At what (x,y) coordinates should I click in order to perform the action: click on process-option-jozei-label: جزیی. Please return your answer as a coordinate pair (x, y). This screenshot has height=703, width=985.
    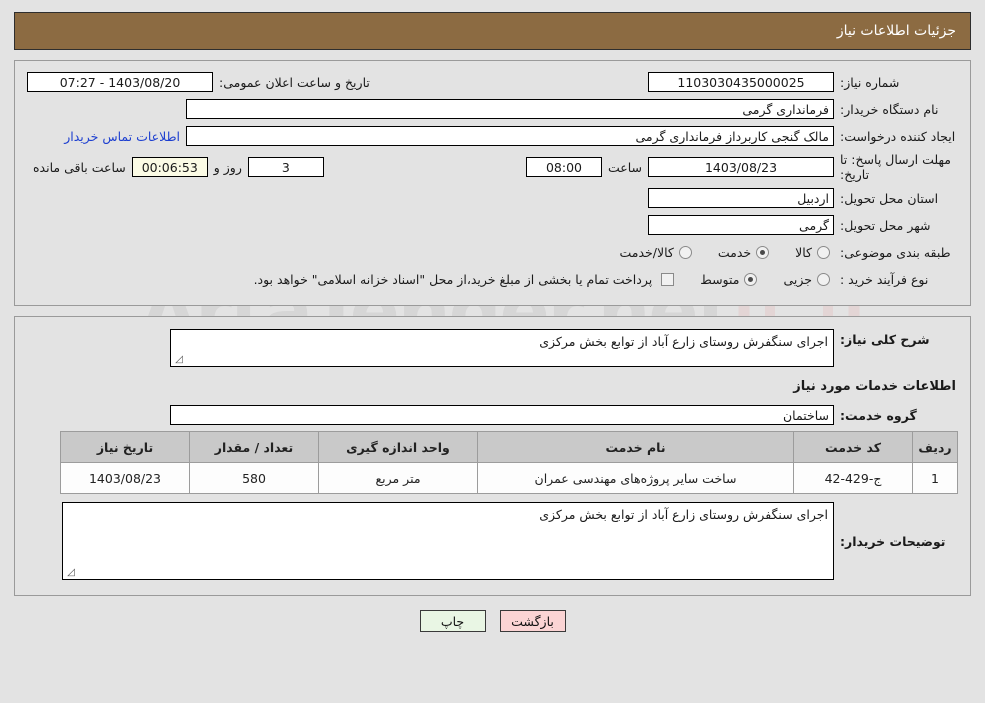
    Looking at the image, I should click on (797, 279).